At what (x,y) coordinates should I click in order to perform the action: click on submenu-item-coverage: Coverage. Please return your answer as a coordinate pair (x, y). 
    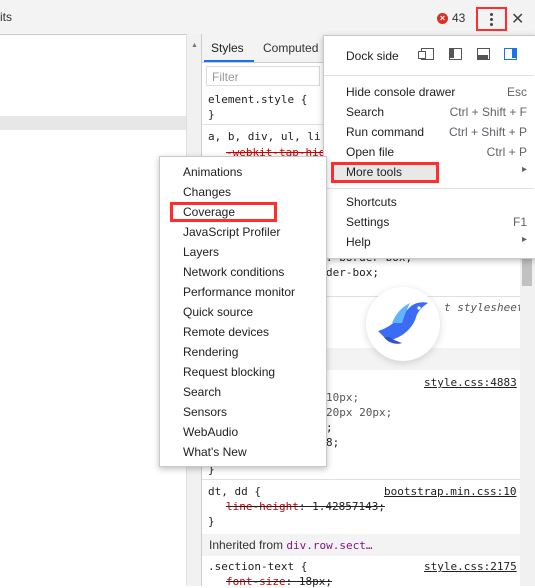
    Looking at the image, I should click on (209, 212).